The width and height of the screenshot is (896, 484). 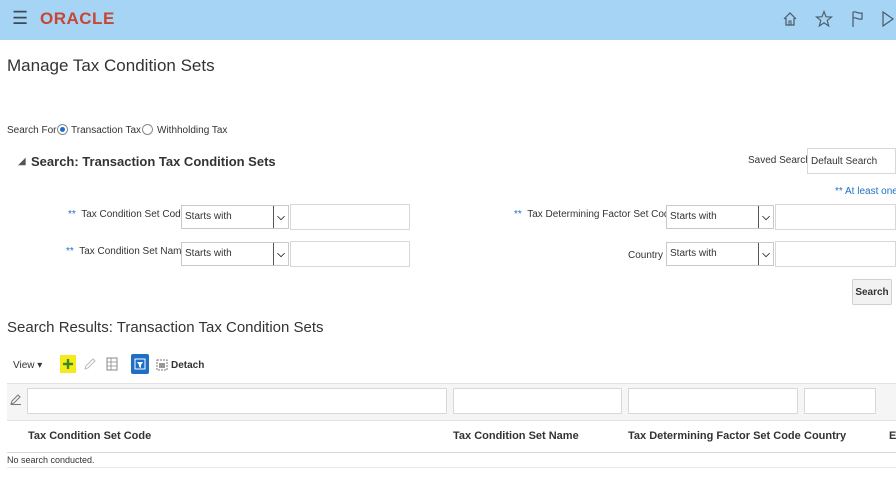 I want to click on code-field-label: ** Tax Condition Set Code, so click(x=127, y=214).